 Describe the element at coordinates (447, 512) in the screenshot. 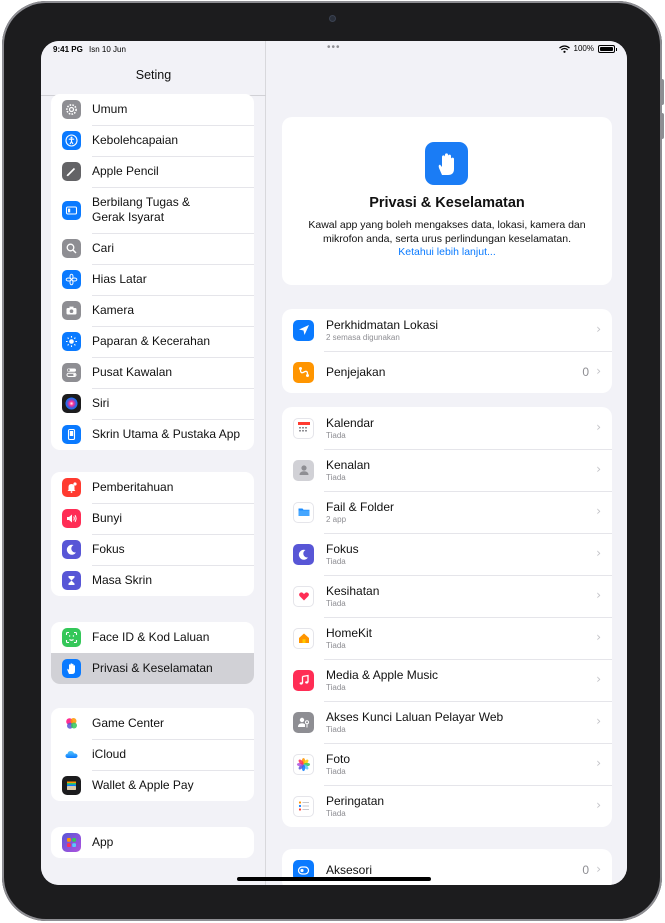

I see `row-fail-folder: Fail & Folder 2 app ›` at that location.